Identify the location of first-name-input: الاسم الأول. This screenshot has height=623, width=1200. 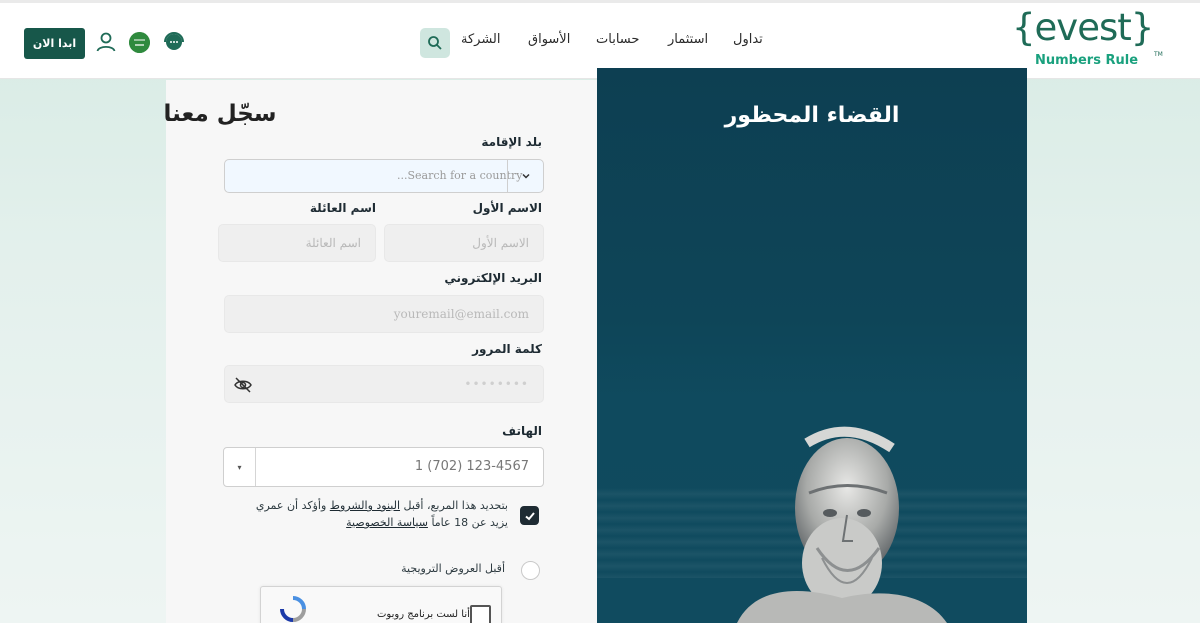
(464, 243).